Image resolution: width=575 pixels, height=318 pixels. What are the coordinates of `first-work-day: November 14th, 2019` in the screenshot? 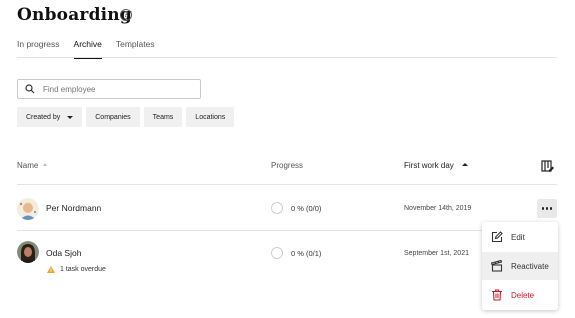 It's located at (438, 208).